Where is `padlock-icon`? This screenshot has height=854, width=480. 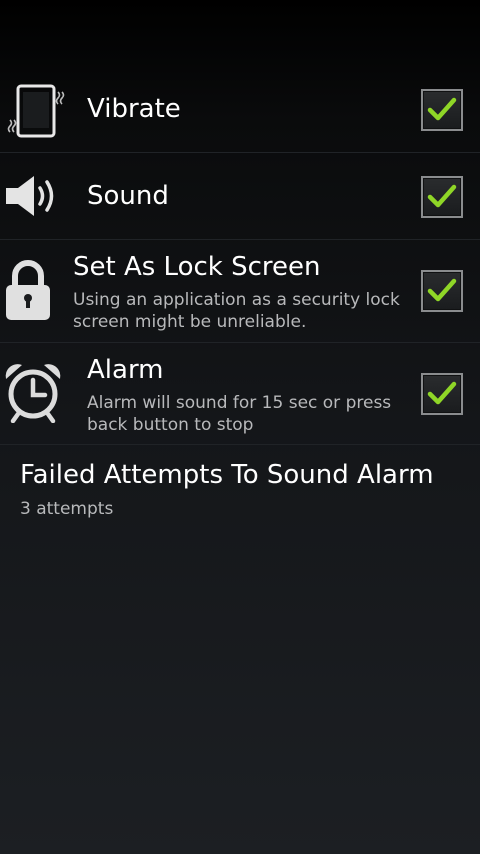
padlock-icon is located at coordinates (28, 293).